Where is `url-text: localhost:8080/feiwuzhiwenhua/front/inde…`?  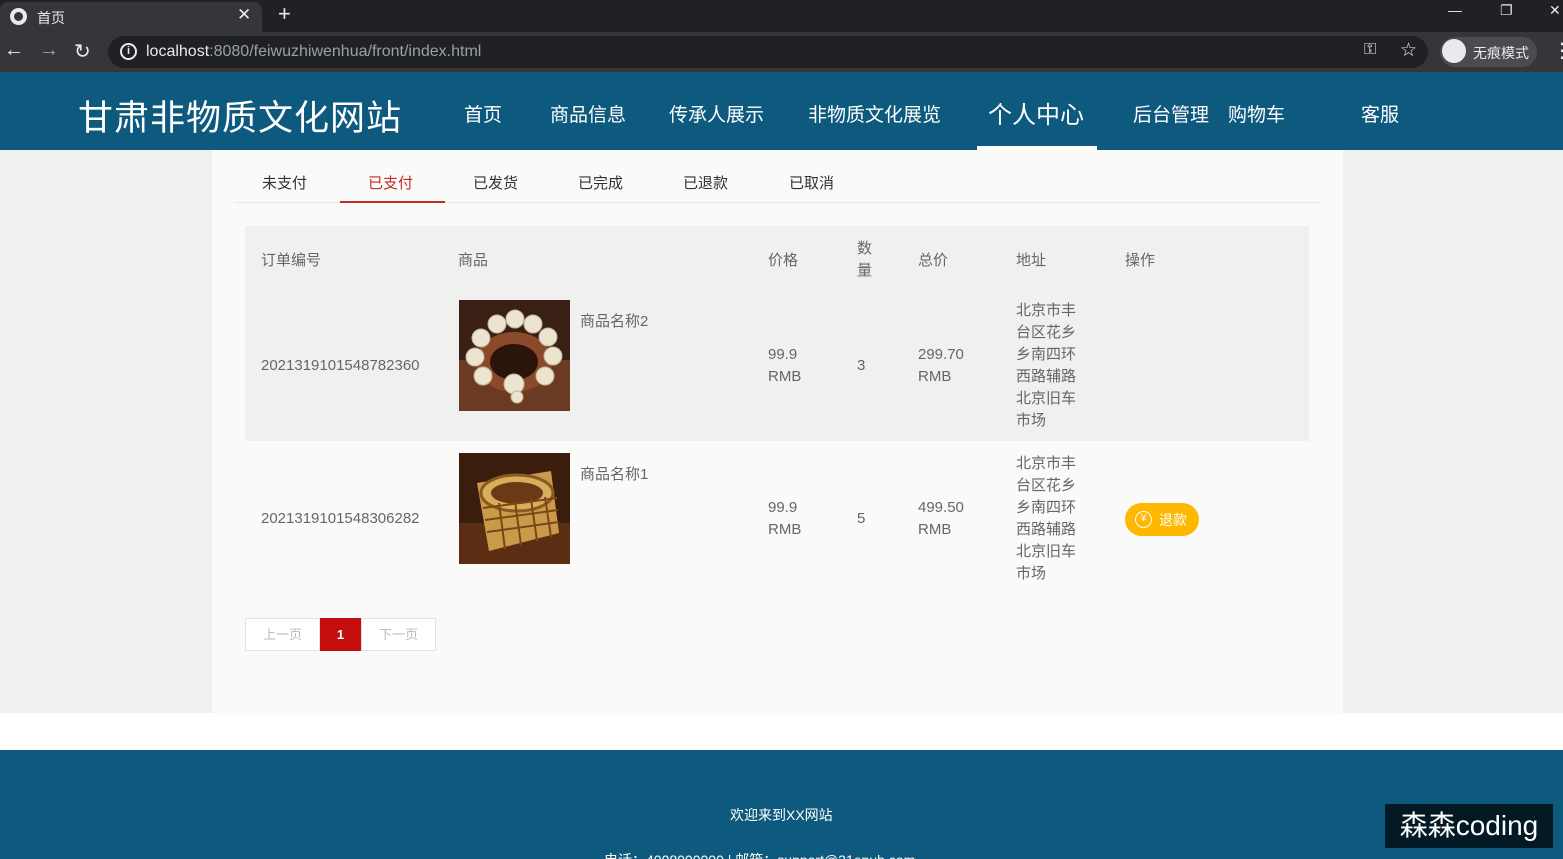 url-text: localhost:8080/feiwuzhiwenhua/front/inde… is located at coordinates (314, 51).